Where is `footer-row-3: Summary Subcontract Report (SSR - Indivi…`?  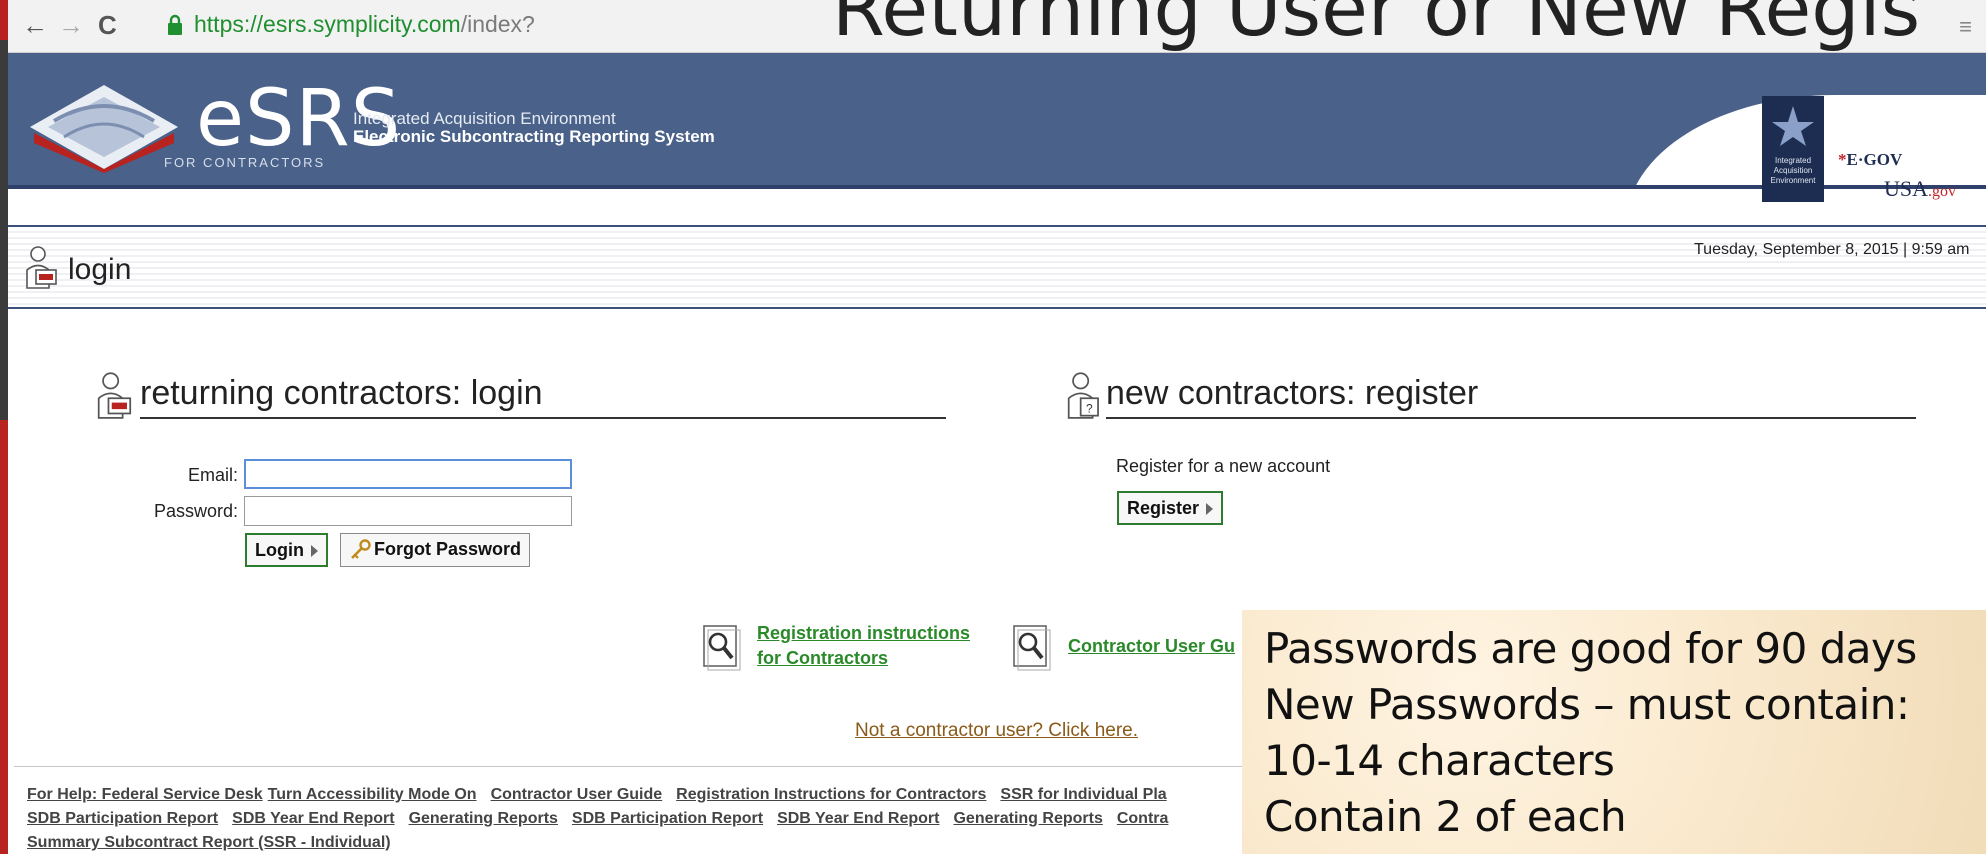 footer-row-3: Summary Subcontract Report (SSR - Indivi… is located at coordinates (216, 843).